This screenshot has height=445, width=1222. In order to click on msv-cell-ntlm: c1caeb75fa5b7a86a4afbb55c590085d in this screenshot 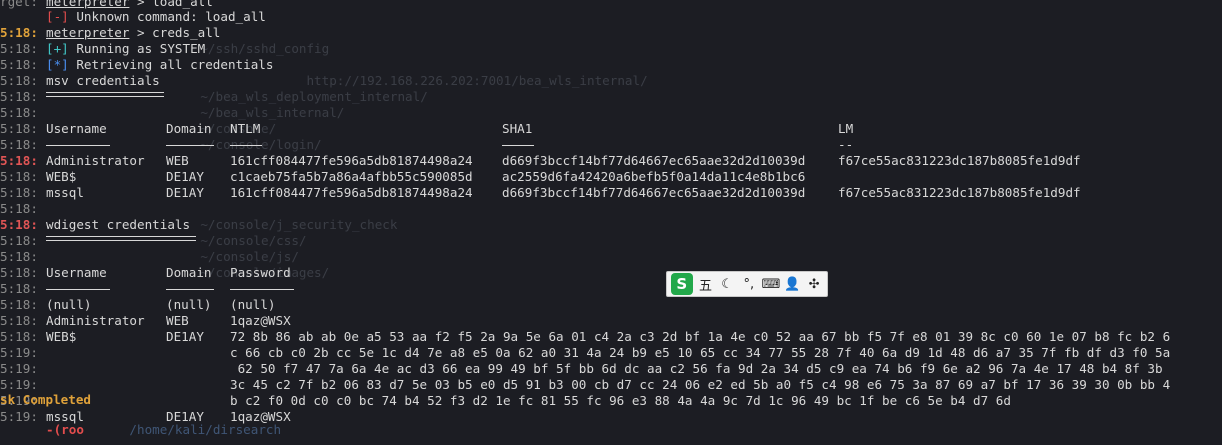, I will do `click(351, 176)`.